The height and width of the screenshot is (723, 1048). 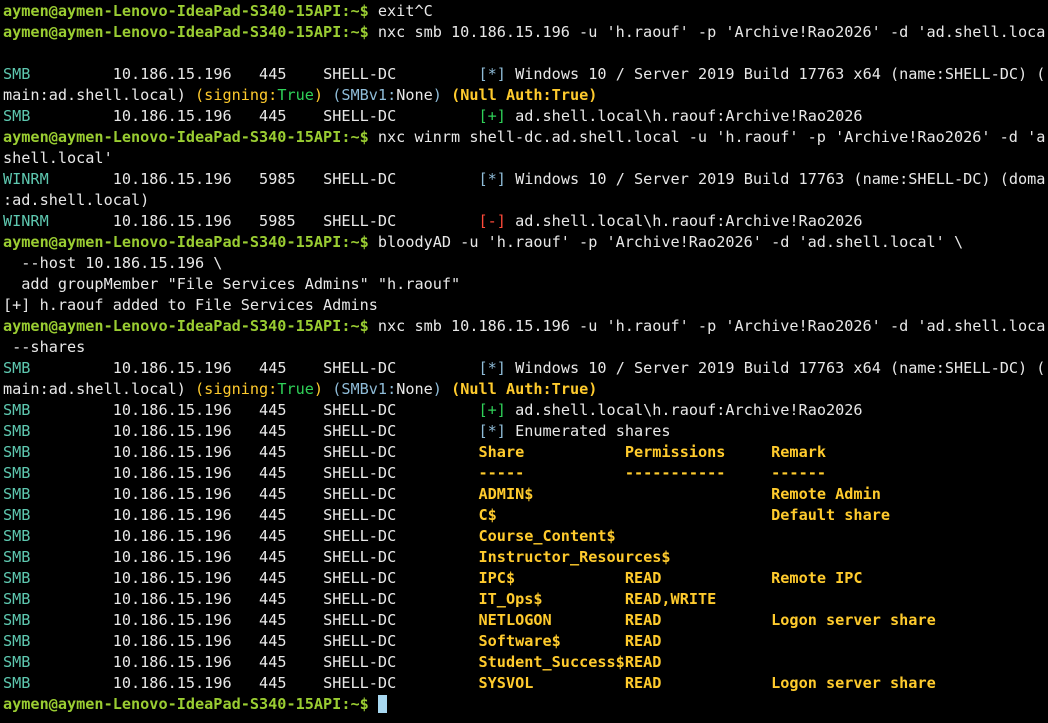 I want to click on target-port: 5985, so click(x=277, y=179).